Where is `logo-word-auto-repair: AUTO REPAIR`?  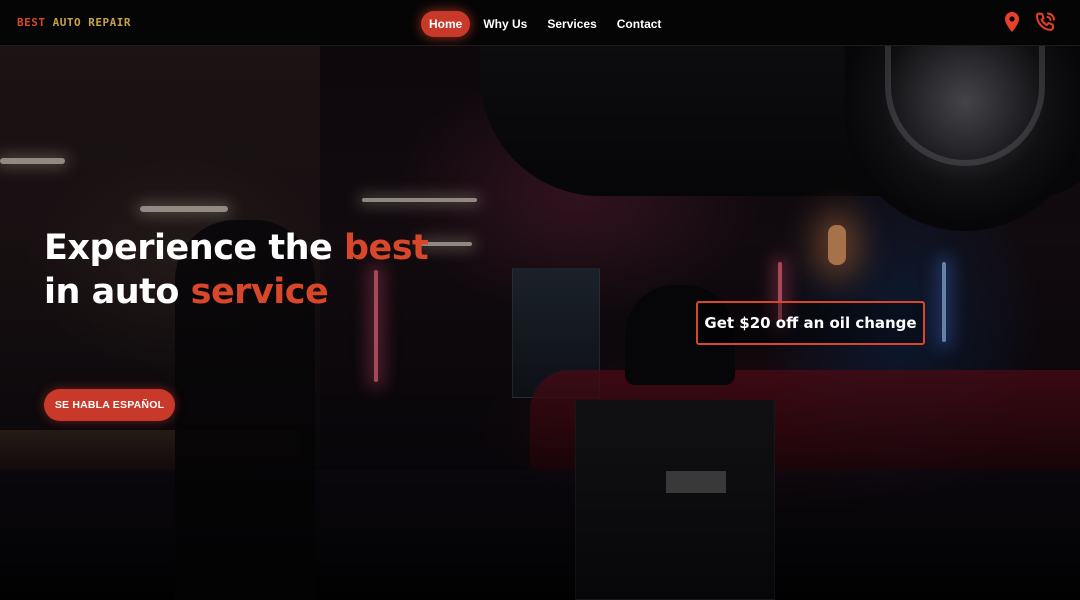
logo-word-auto-repair: AUTO REPAIR is located at coordinates (91, 22).